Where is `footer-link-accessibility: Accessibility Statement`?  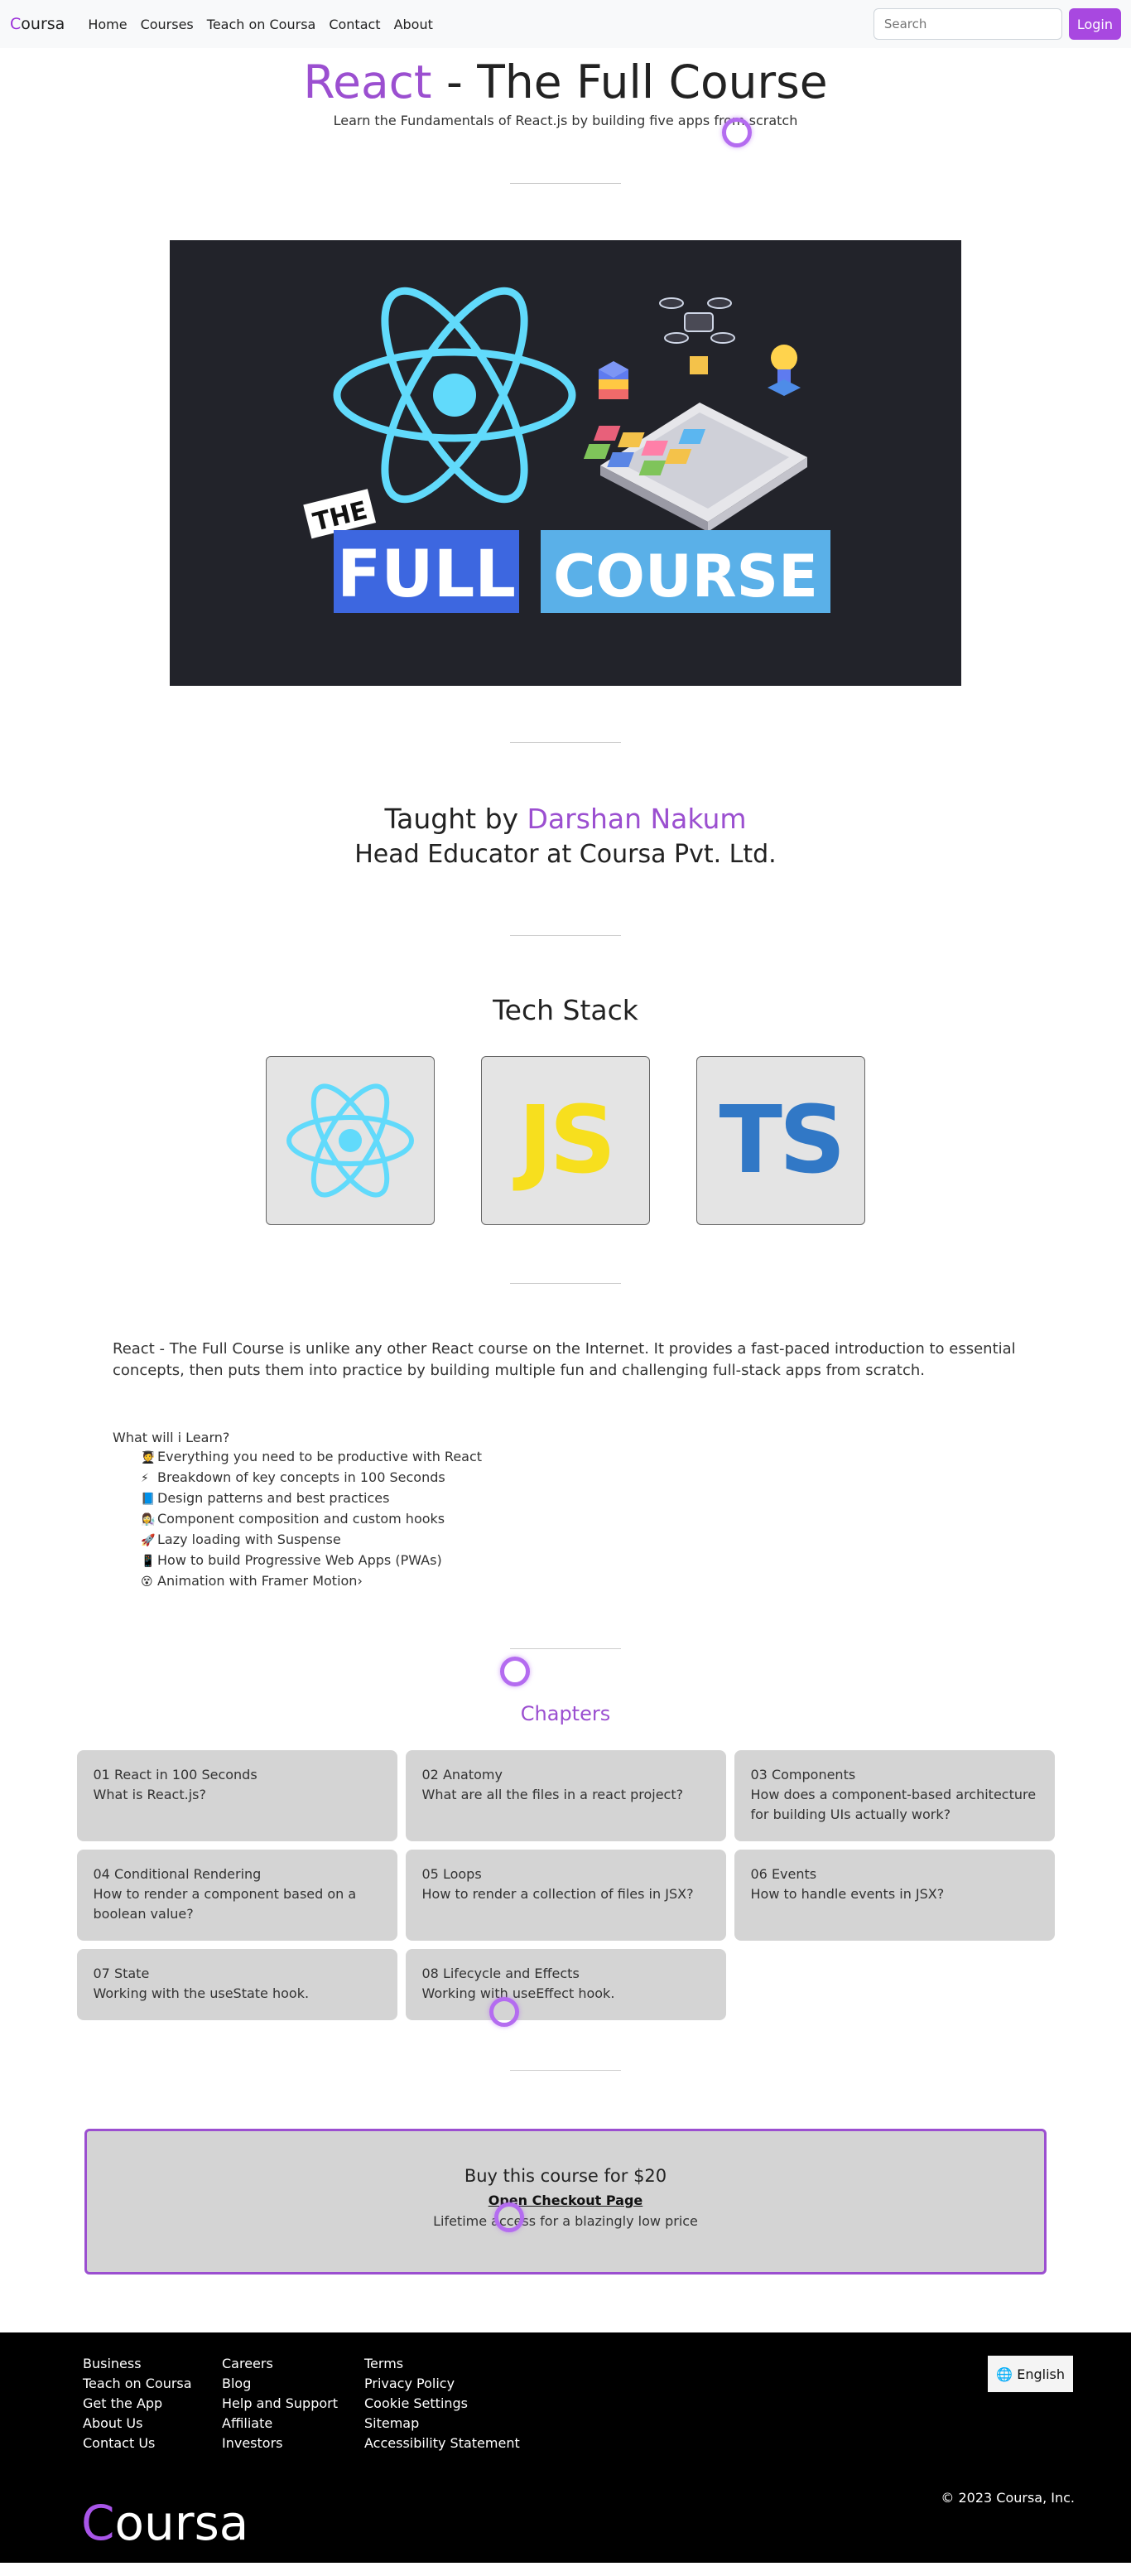
footer-link-accessibility: Accessibility Statement is located at coordinates (455, 2444).